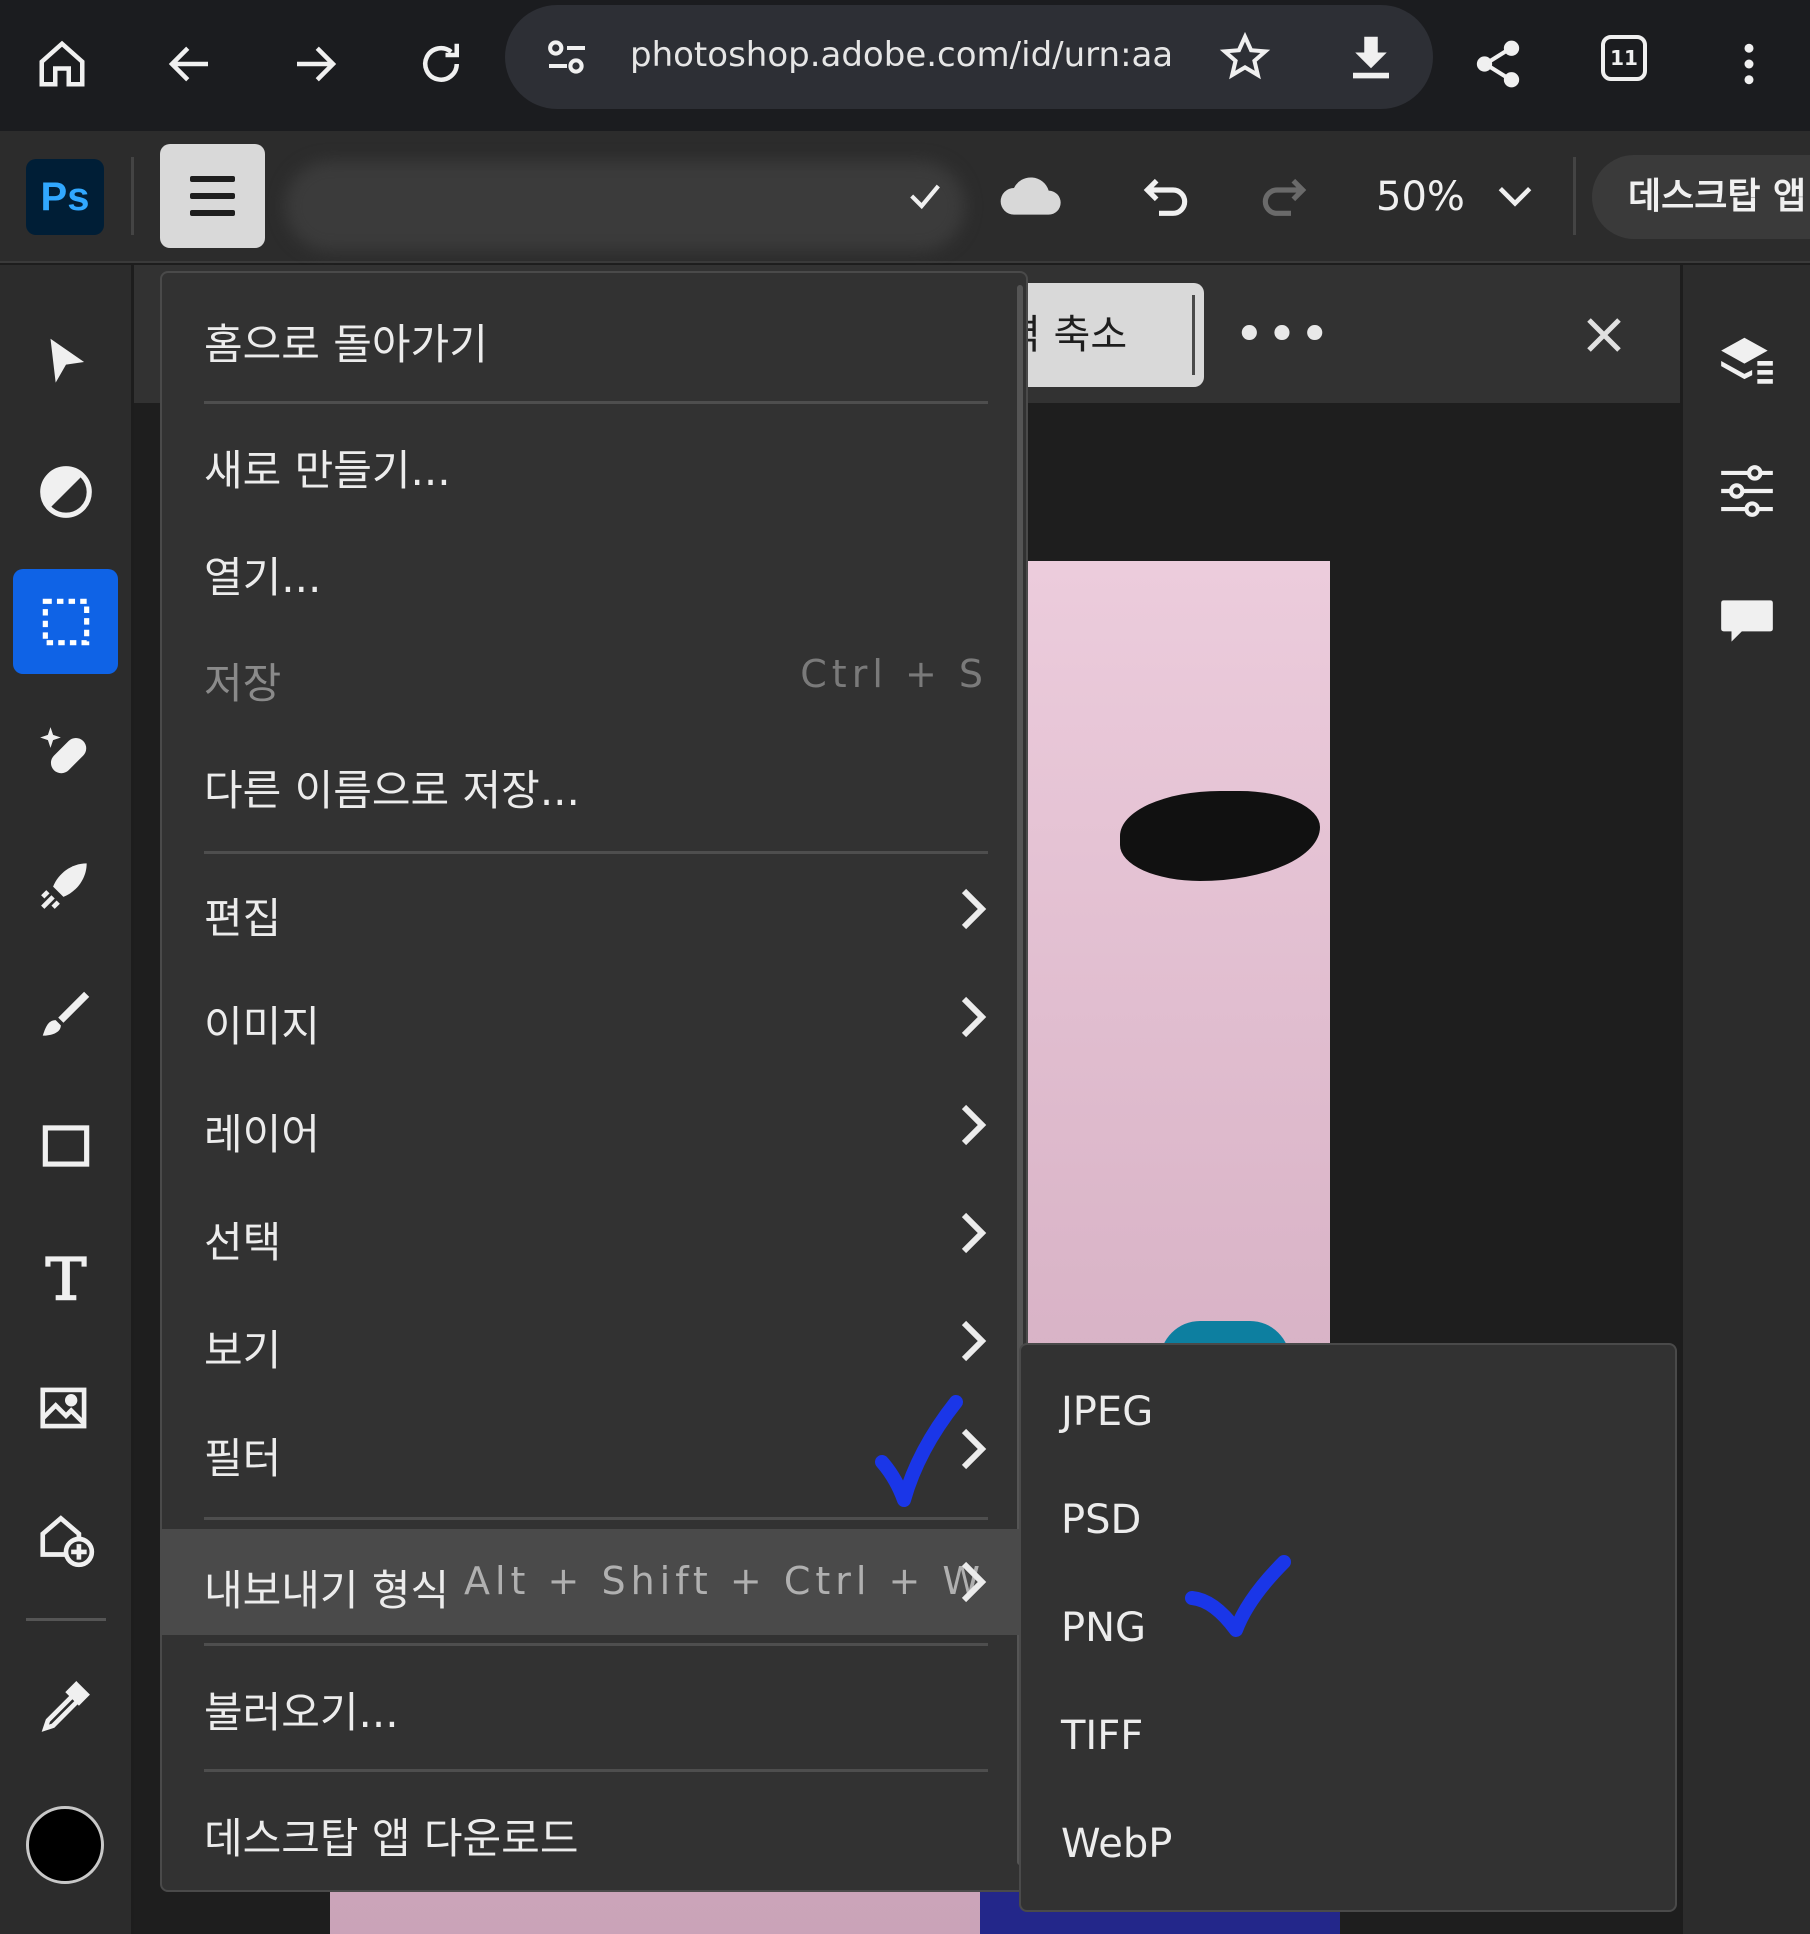  I want to click on healing-brush-icon, so click(65, 752).